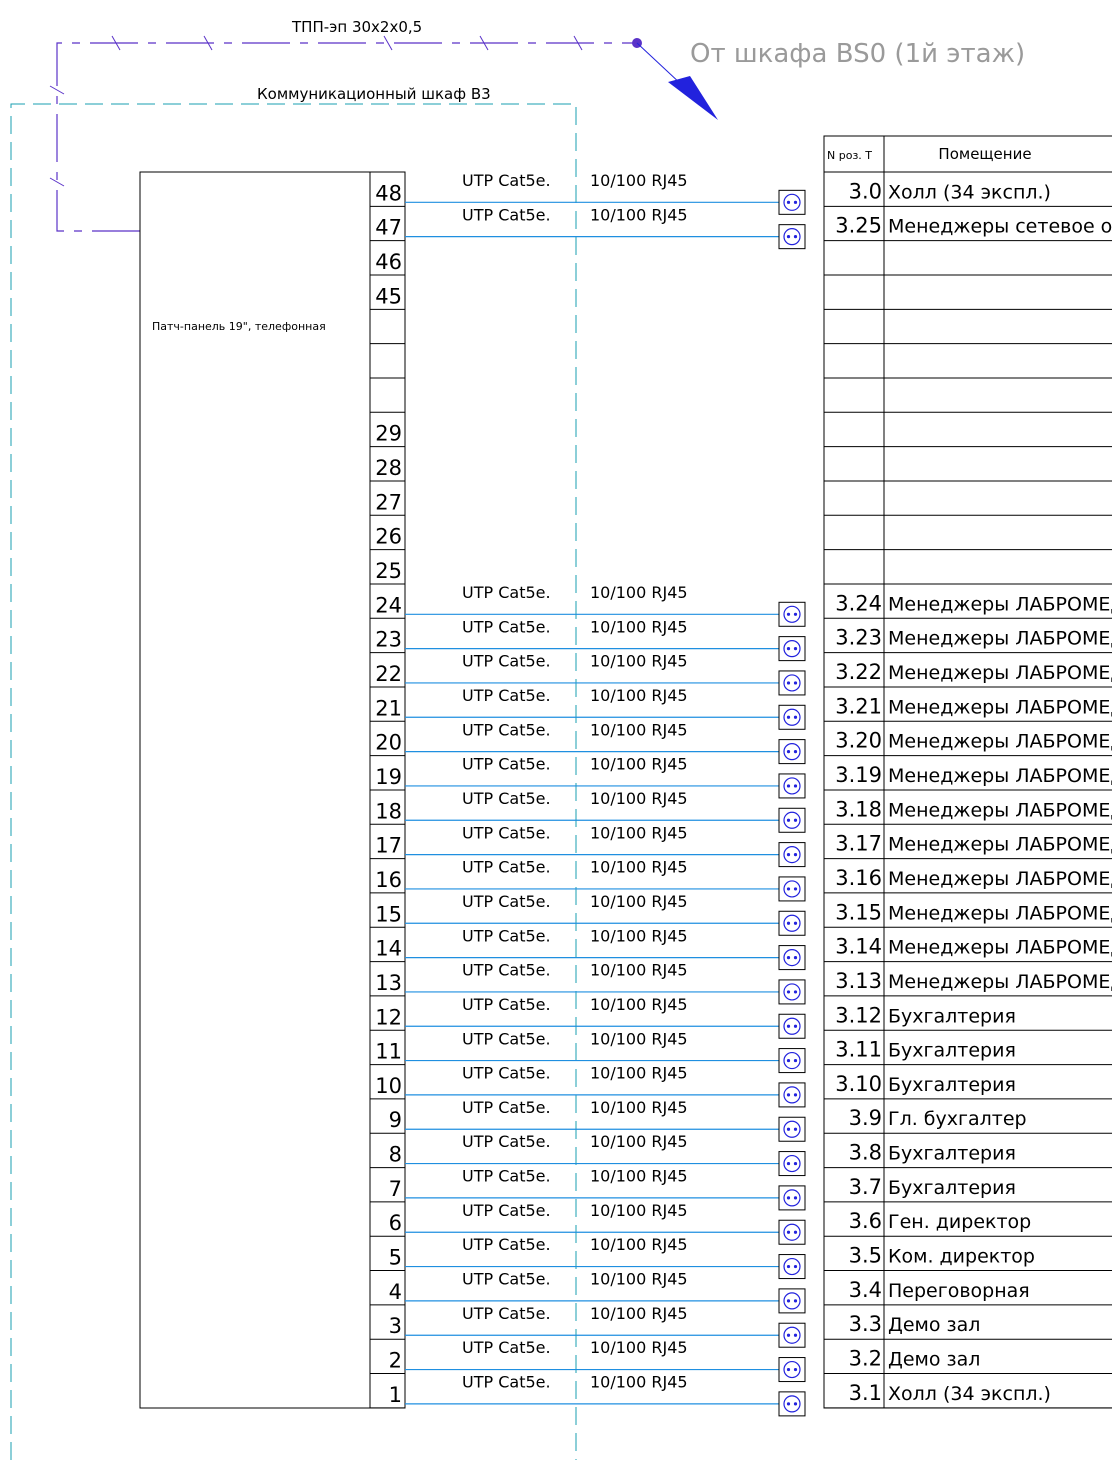 The width and height of the screenshot is (1112, 1460). What do you see at coordinates (388, 880) in the screenshot?
I see `port-number: 16` at bounding box center [388, 880].